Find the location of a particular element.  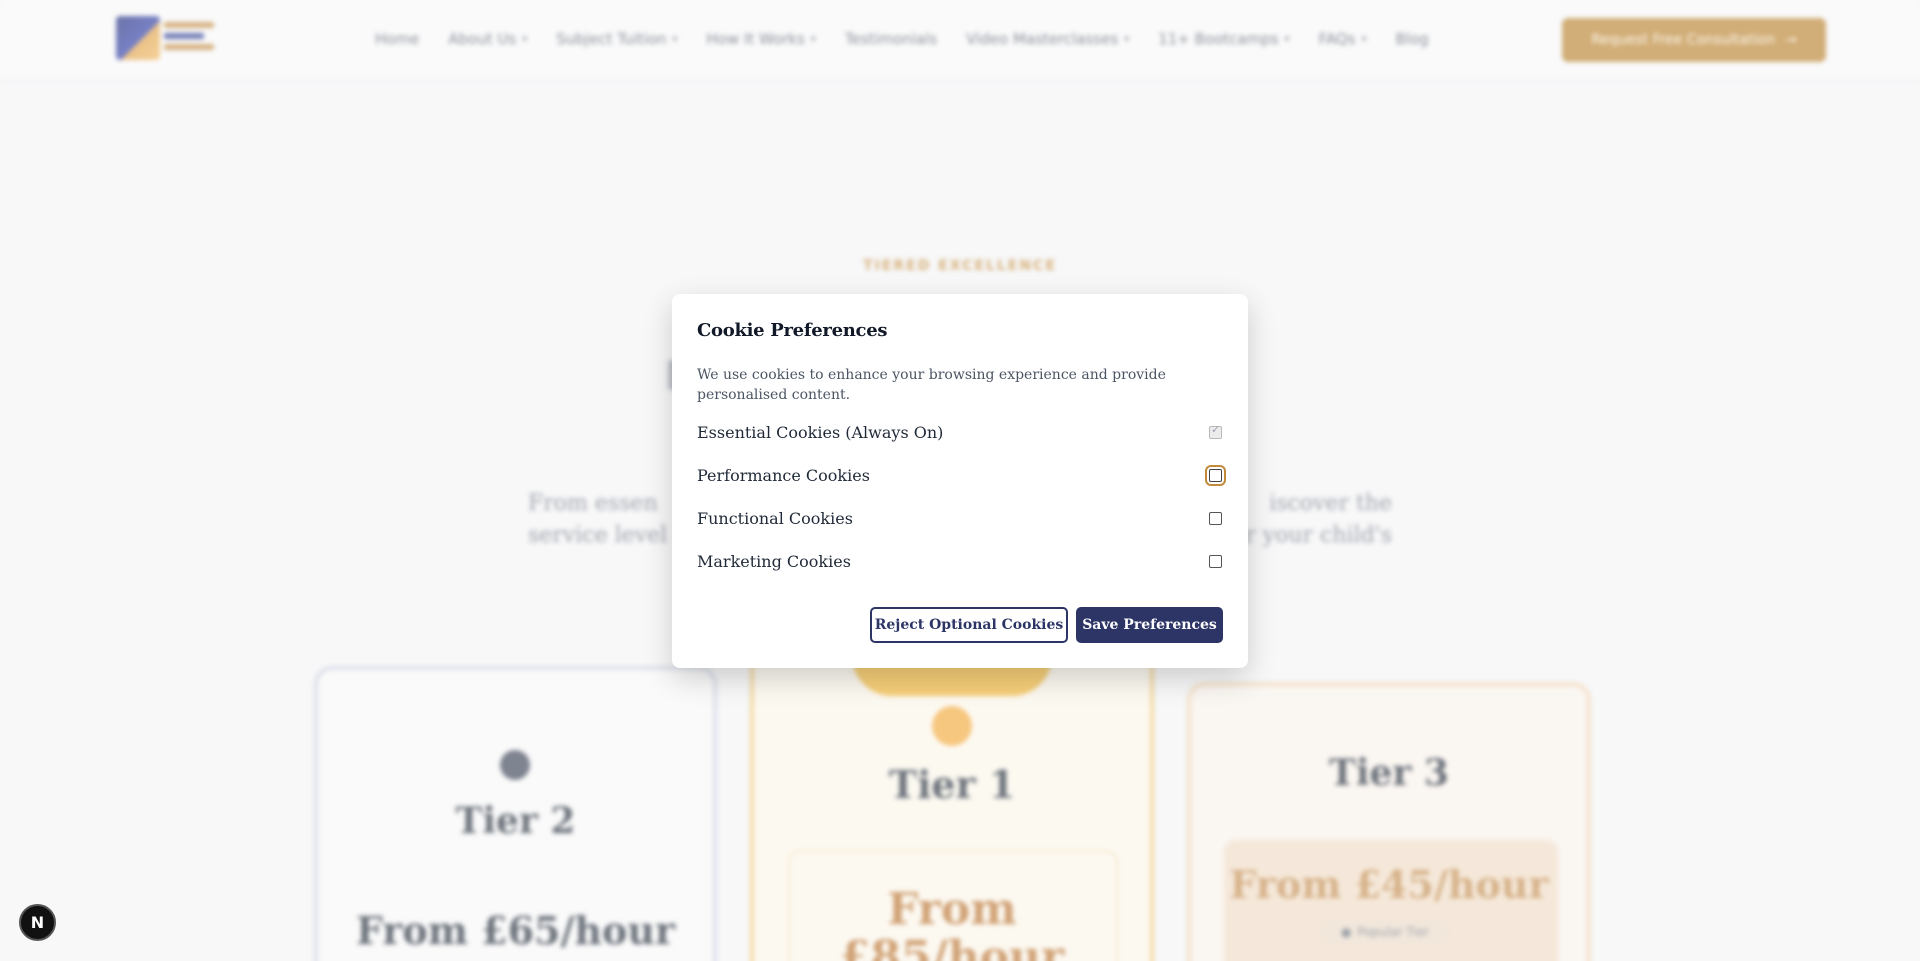

reject-optional-cookies-button: Reject Optional Cookies is located at coordinates (969, 625).